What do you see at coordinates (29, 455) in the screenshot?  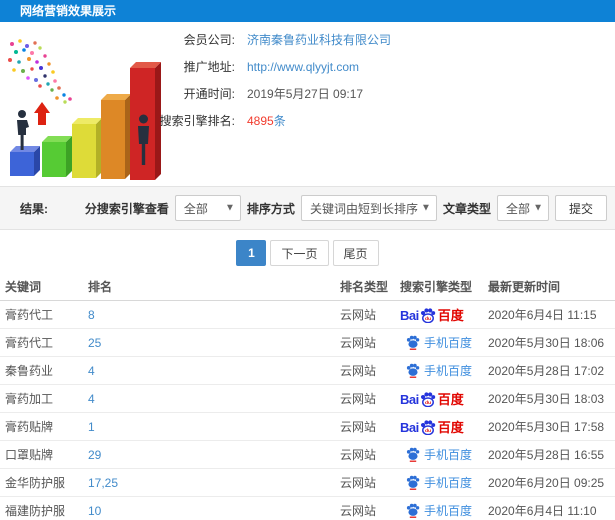 I see `keyword-cell: 口罩贴牌` at bounding box center [29, 455].